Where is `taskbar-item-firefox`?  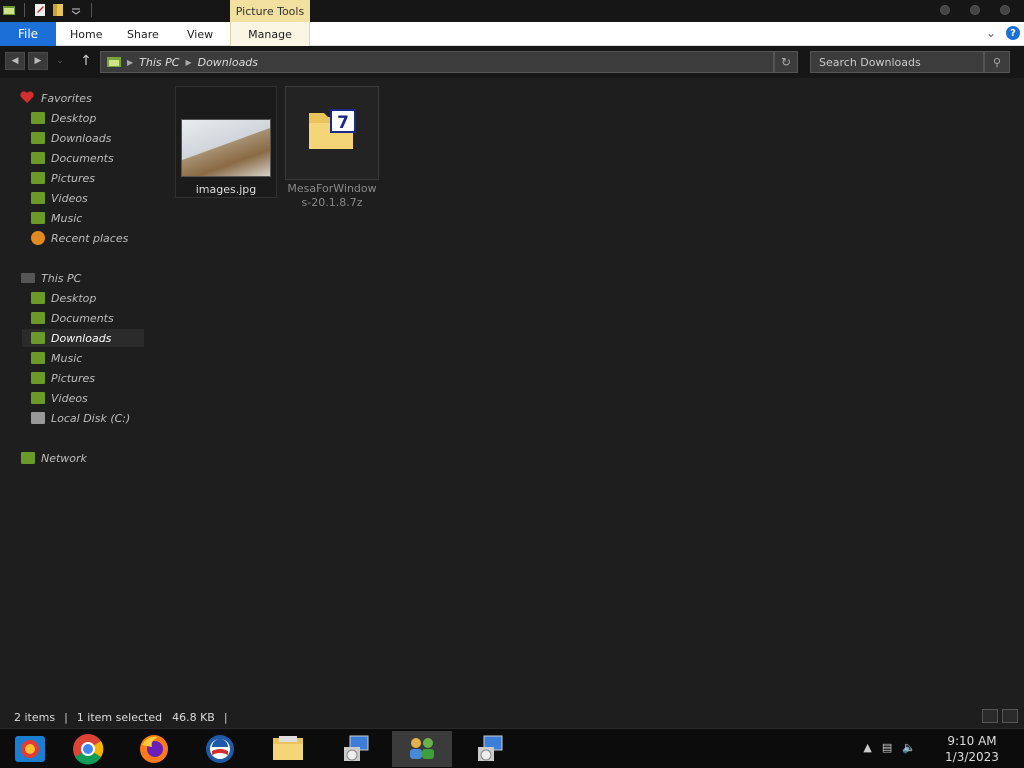 taskbar-item-firefox is located at coordinates (154, 749).